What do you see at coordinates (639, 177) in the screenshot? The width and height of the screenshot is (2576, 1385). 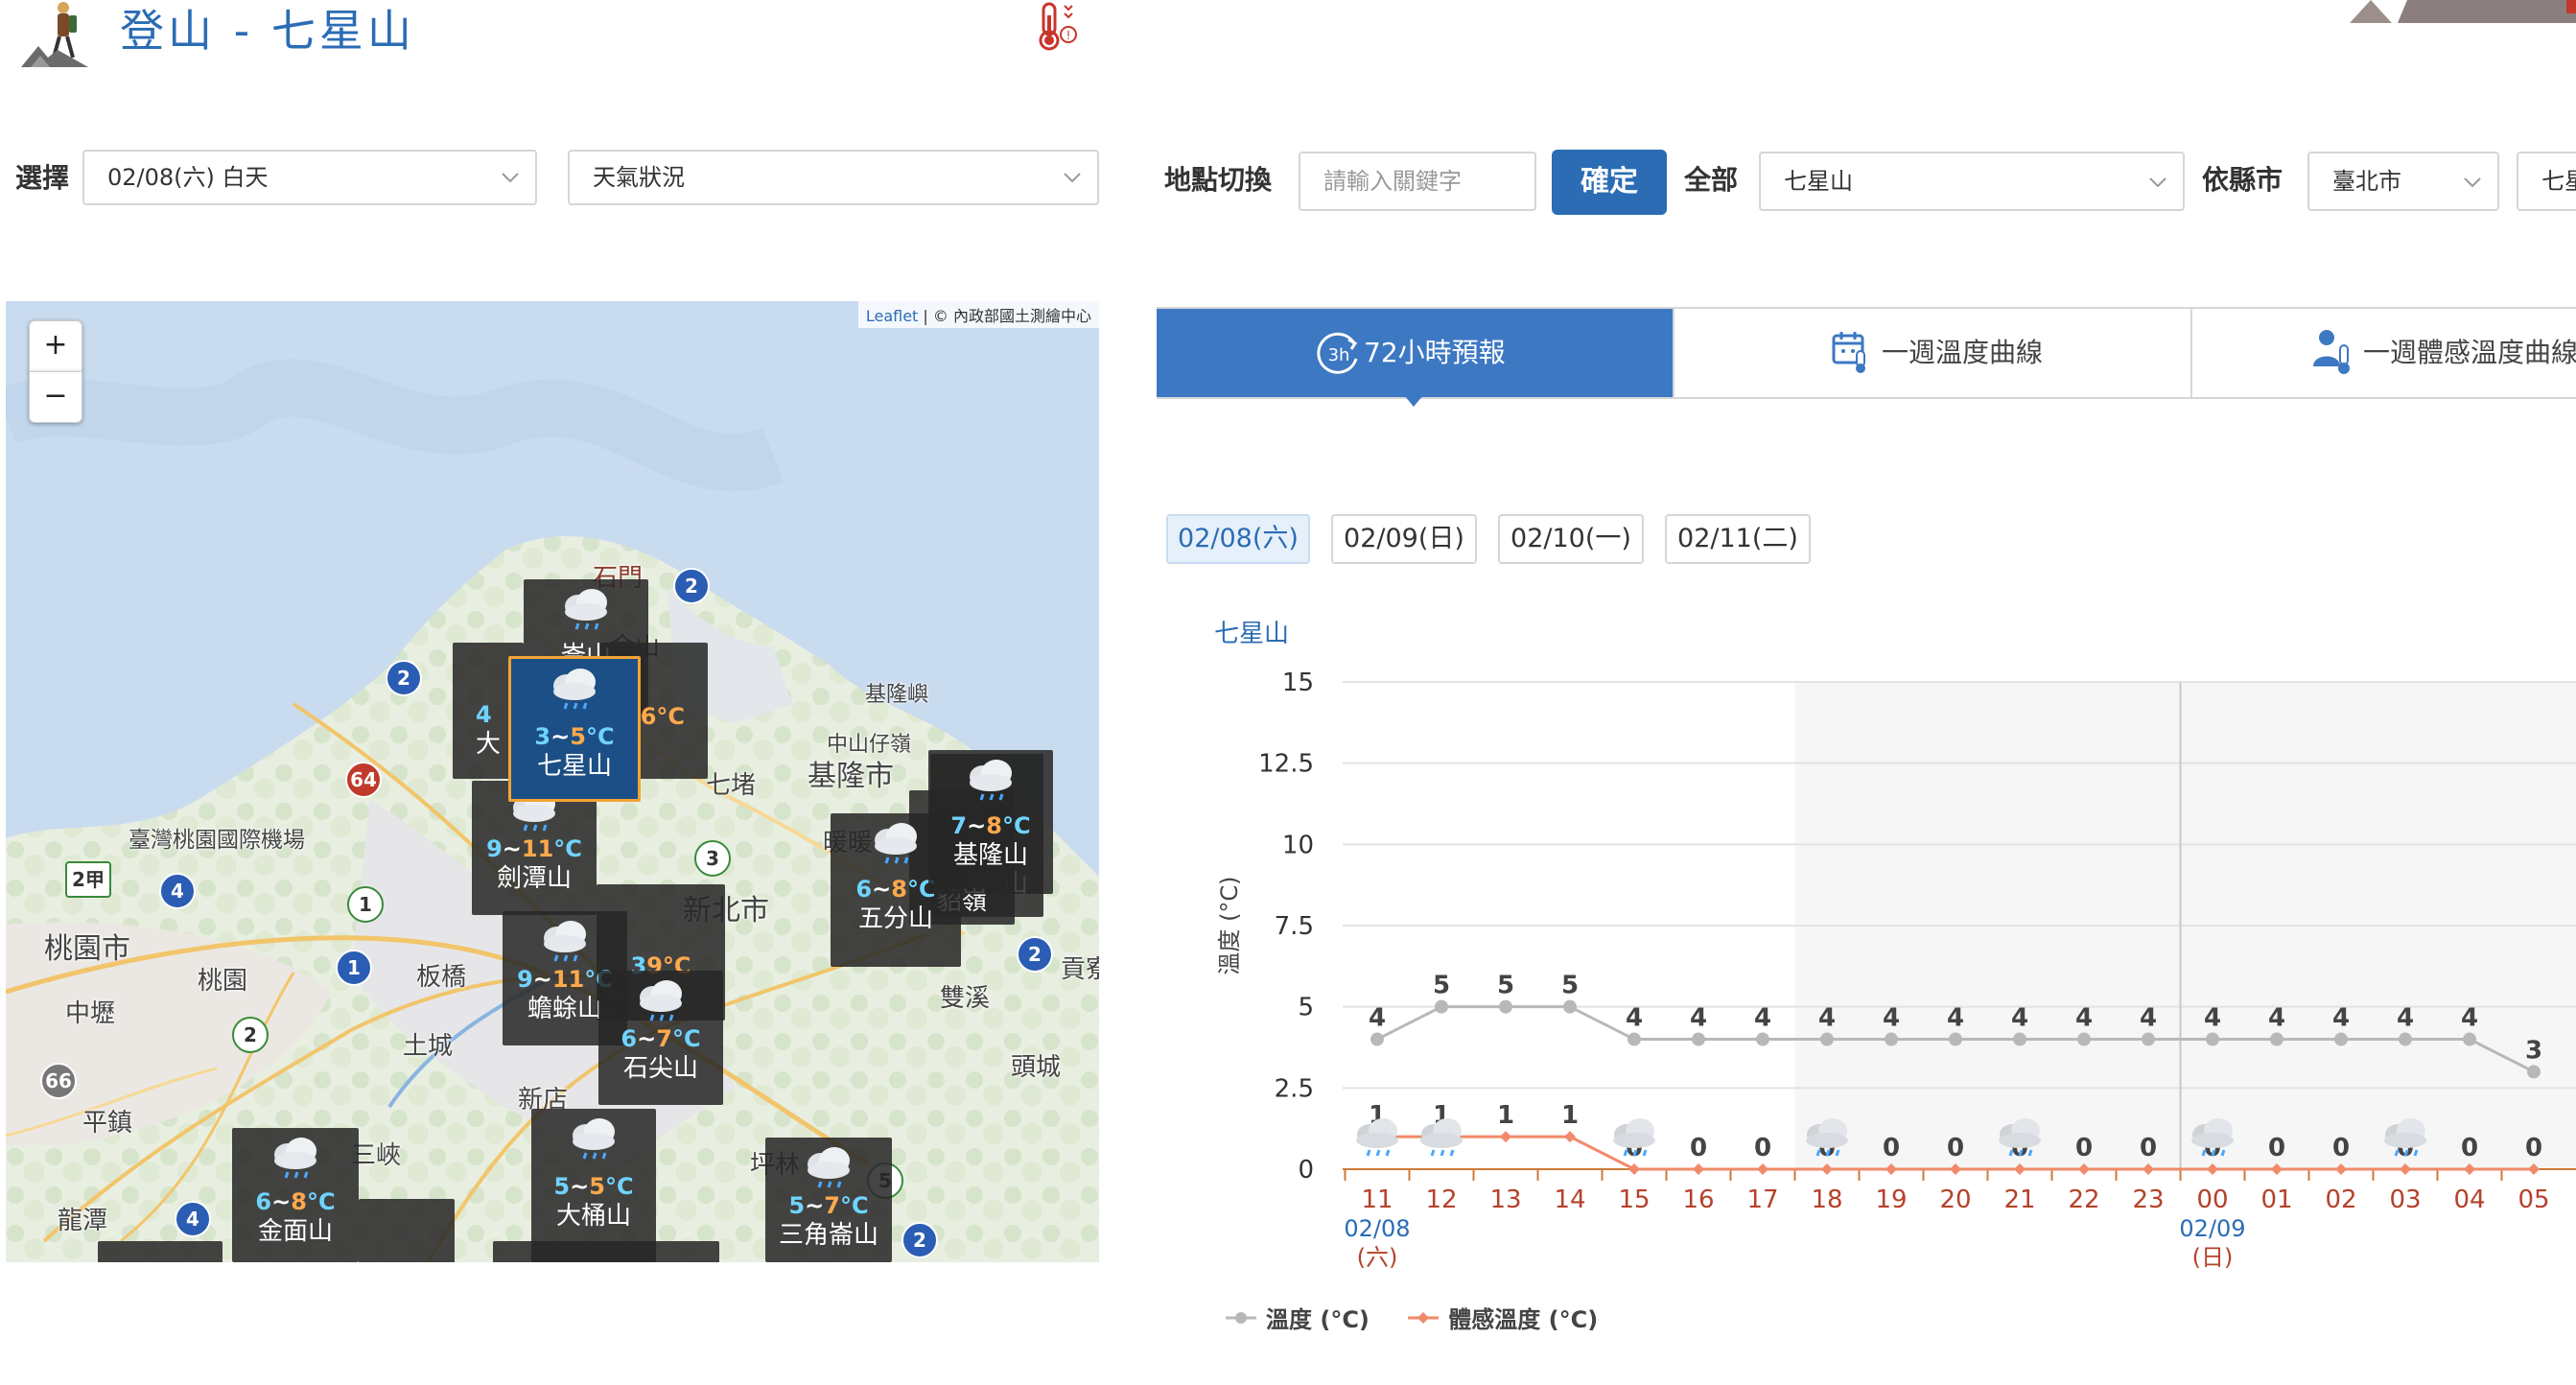 I see `layer-select-value: 天氣狀況` at bounding box center [639, 177].